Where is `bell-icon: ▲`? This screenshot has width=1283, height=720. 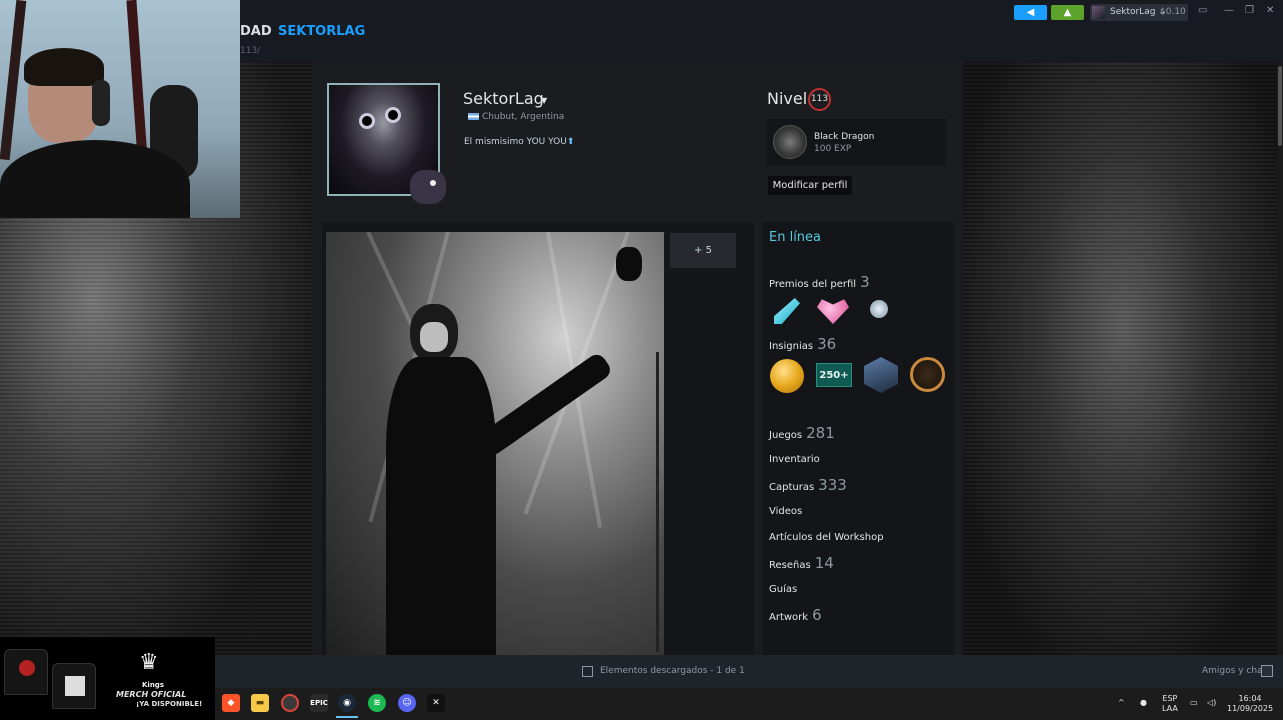 bell-icon: ▲ is located at coordinates (1067, 12).